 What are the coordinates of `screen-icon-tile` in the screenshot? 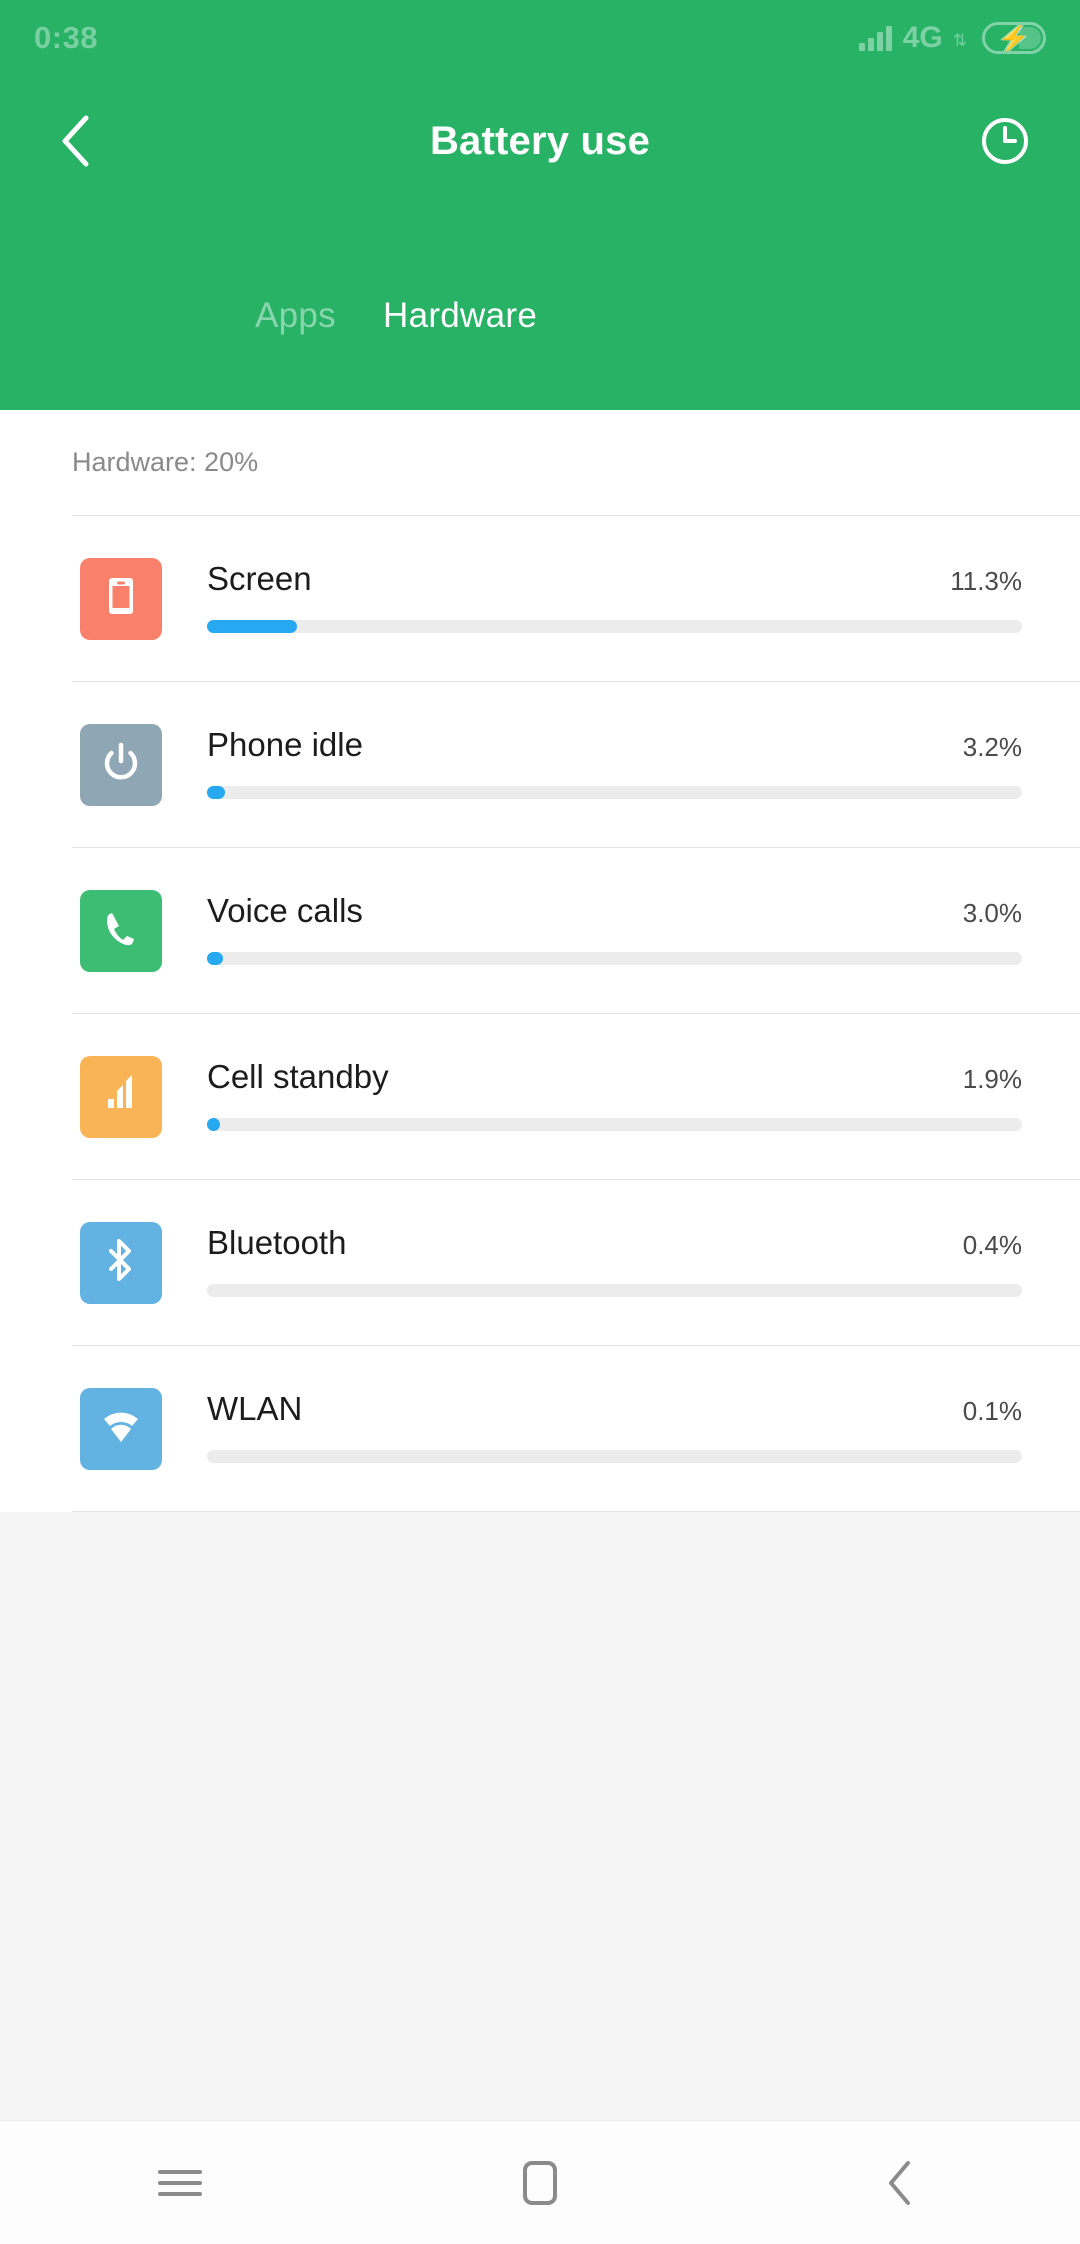 It's located at (121, 598).